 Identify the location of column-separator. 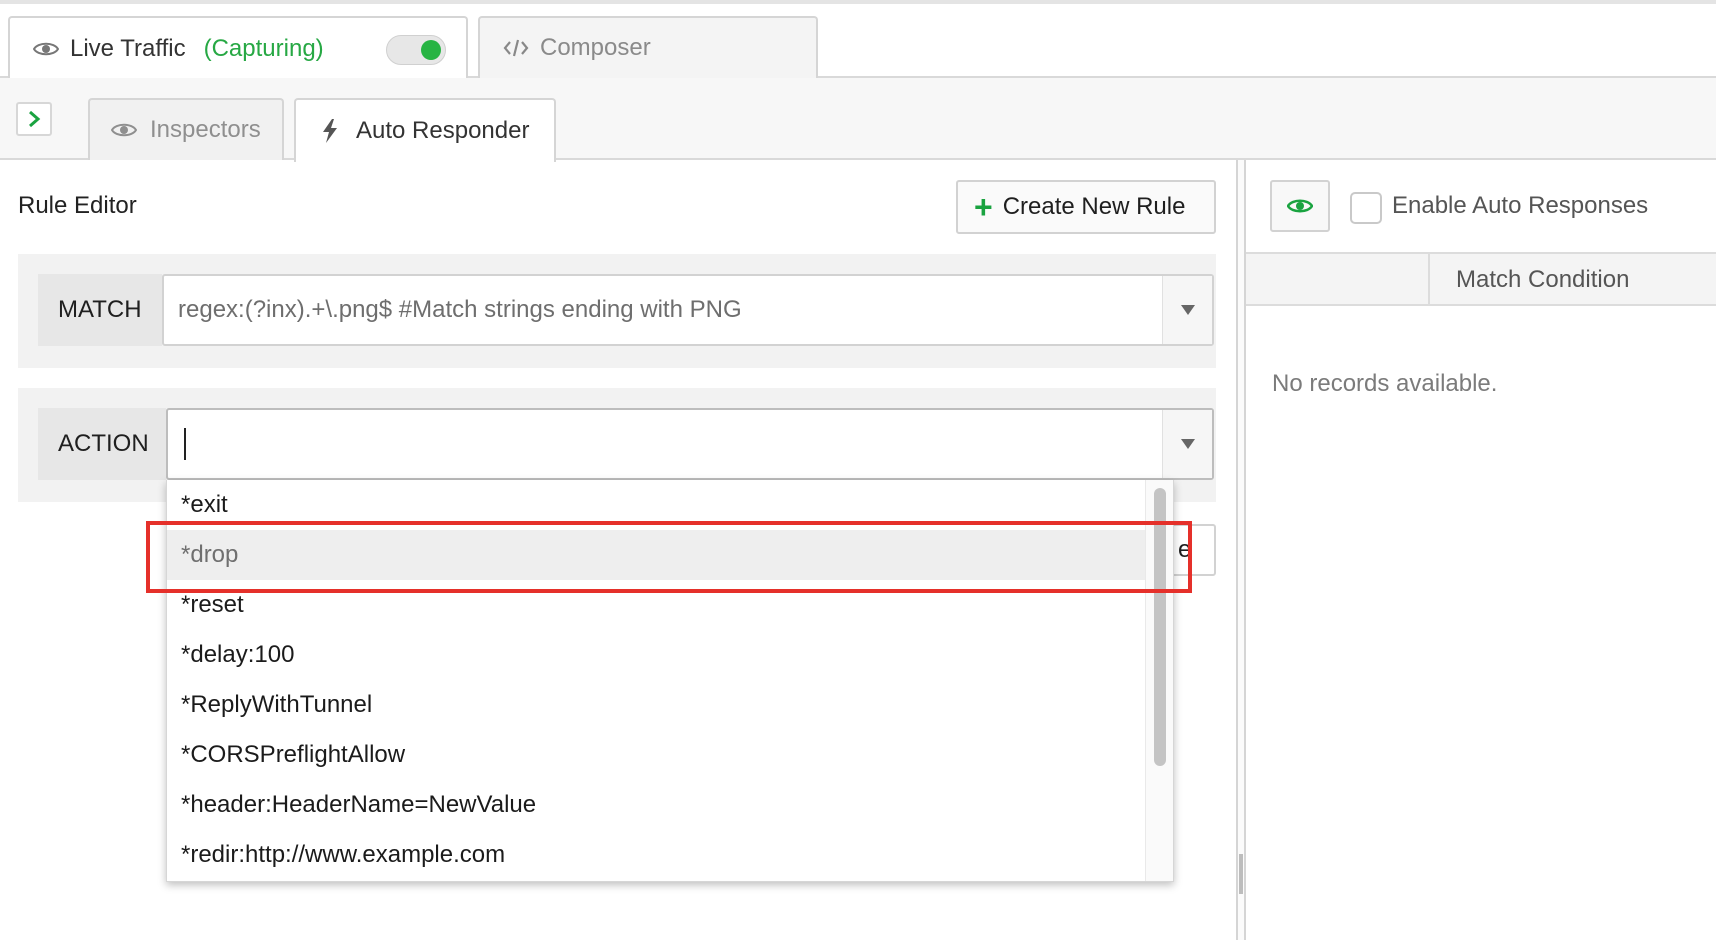
(1429, 279).